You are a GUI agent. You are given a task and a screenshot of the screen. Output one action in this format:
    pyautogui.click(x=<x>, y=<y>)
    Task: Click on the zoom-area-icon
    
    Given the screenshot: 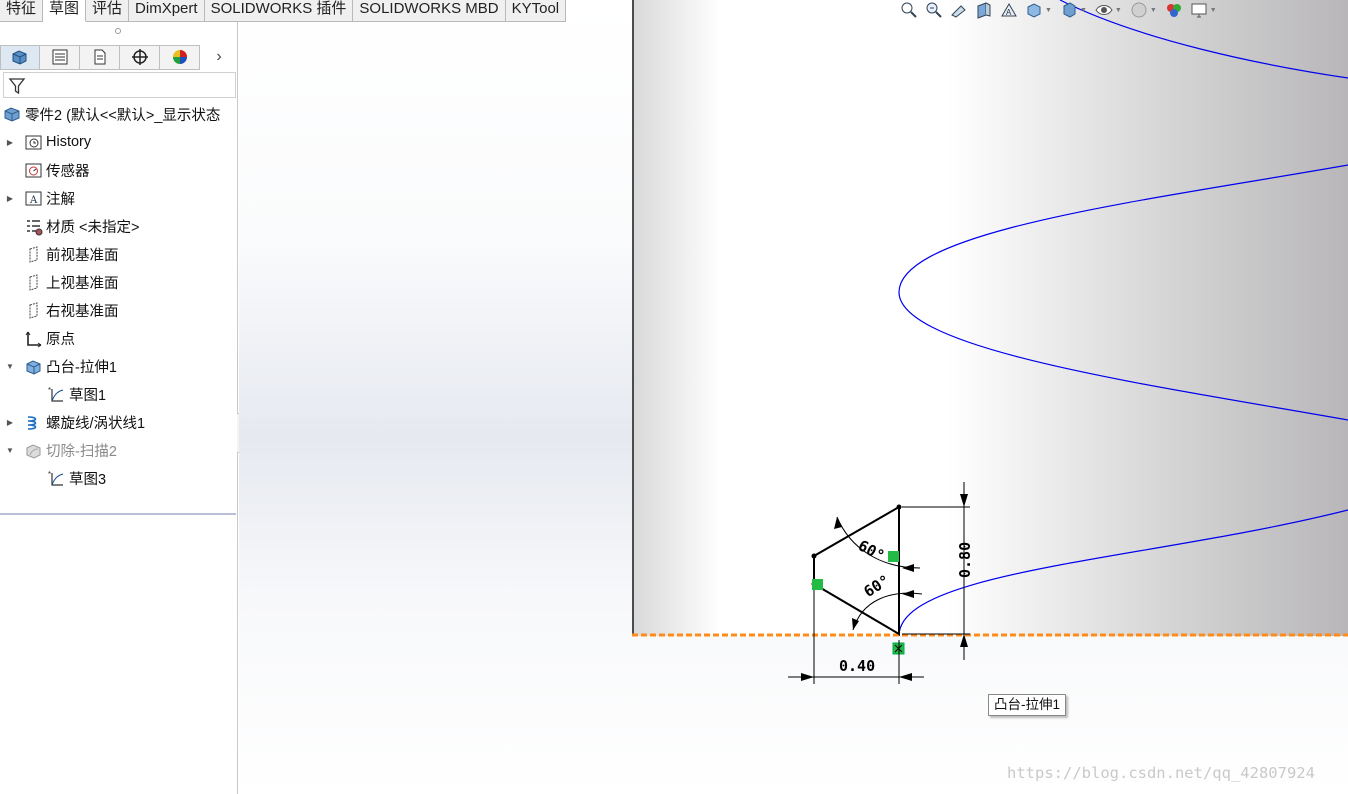 What is the action you would take?
    pyautogui.click(x=934, y=10)
    